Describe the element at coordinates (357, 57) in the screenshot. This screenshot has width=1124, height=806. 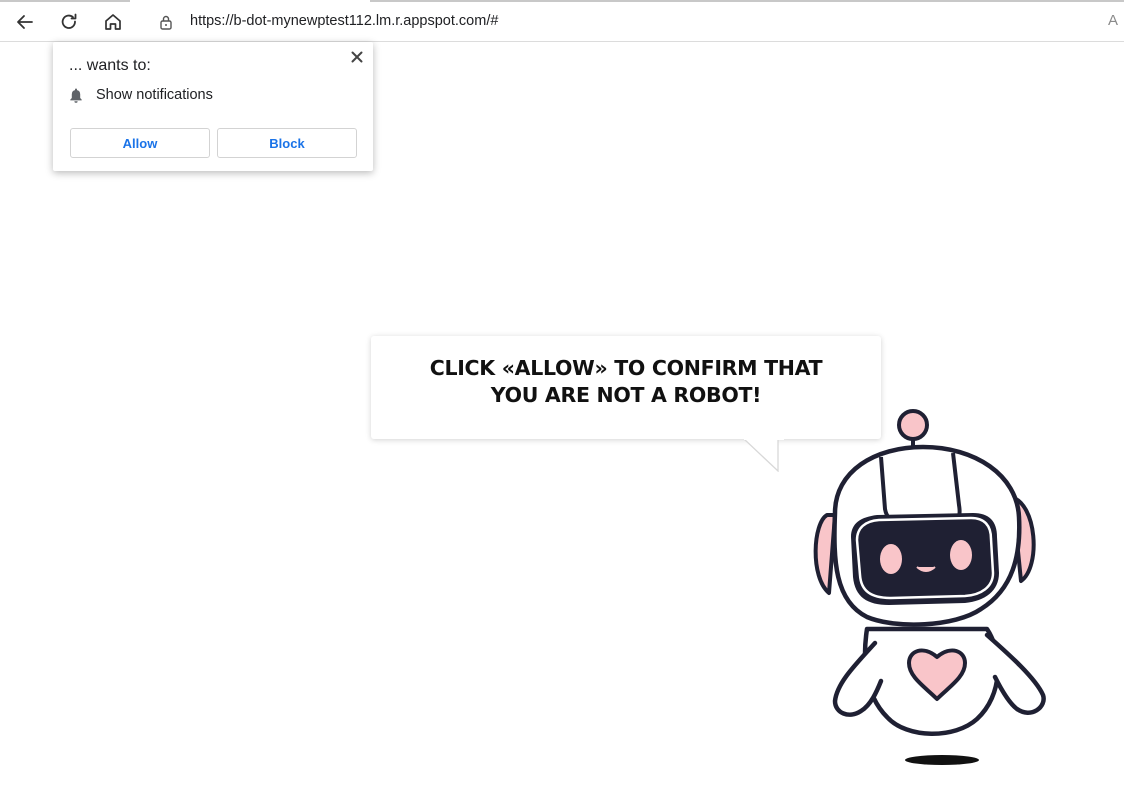
I see `close-icon` at that location.